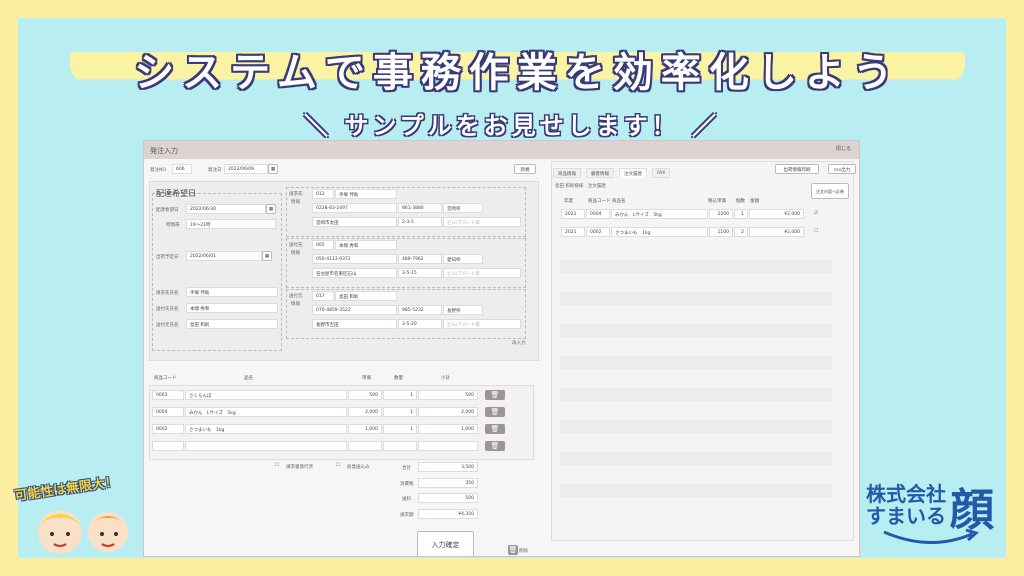 The height and width of the screenshot is (576, 1024). Describe the element at coordinates (567, 173) in the screenshot. I see `tab-product: 商品情報` at that location.